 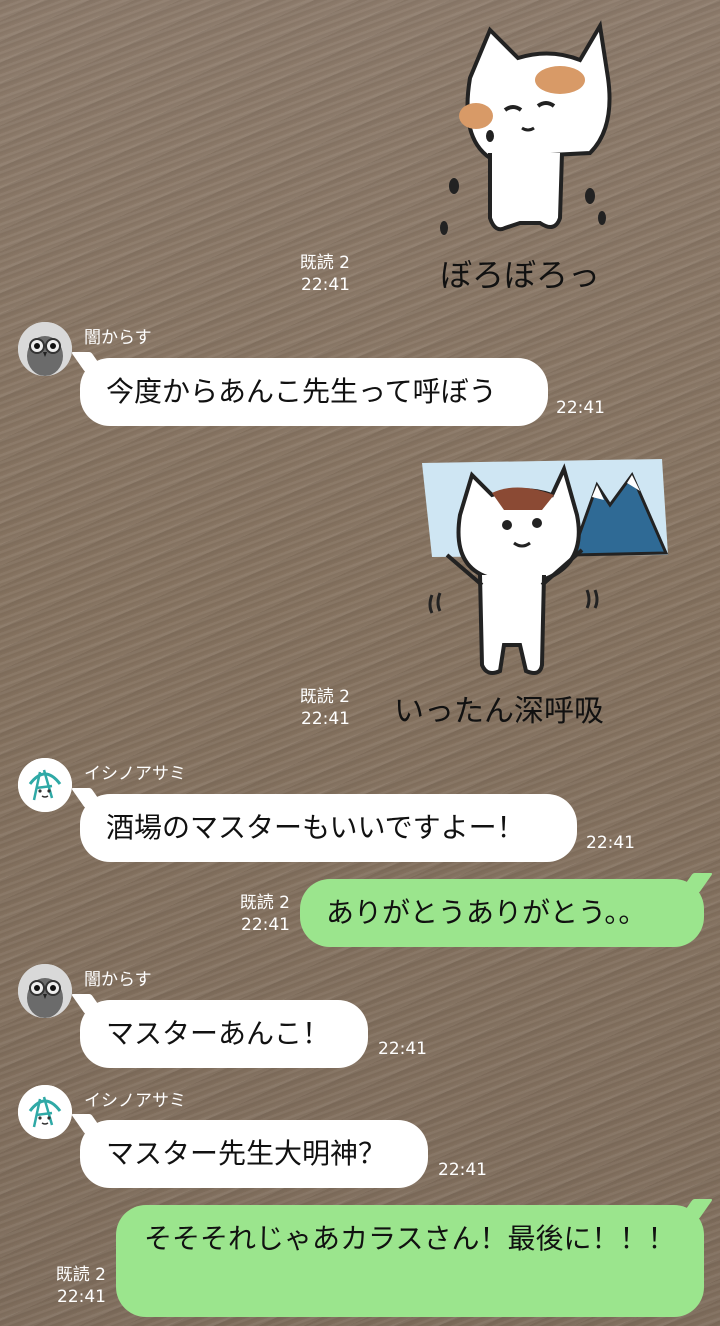 What do you see at coordinates (254, 1154) in the screenshot?
I see `message-bubble: マスター先生大明神？` at bounding box center [254, 1154].